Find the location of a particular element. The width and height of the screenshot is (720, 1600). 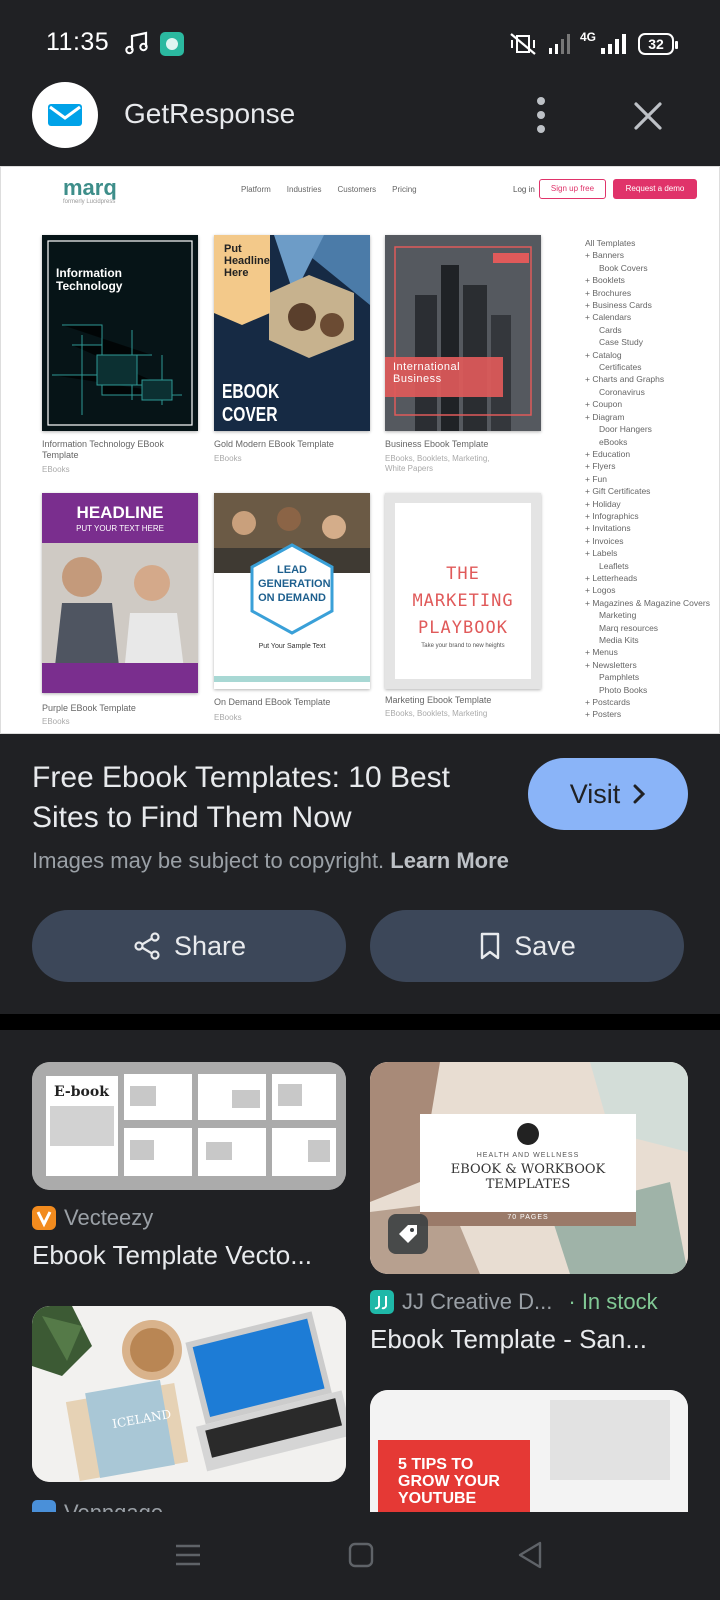

save-button: Save is located at coordinates (527, 946).